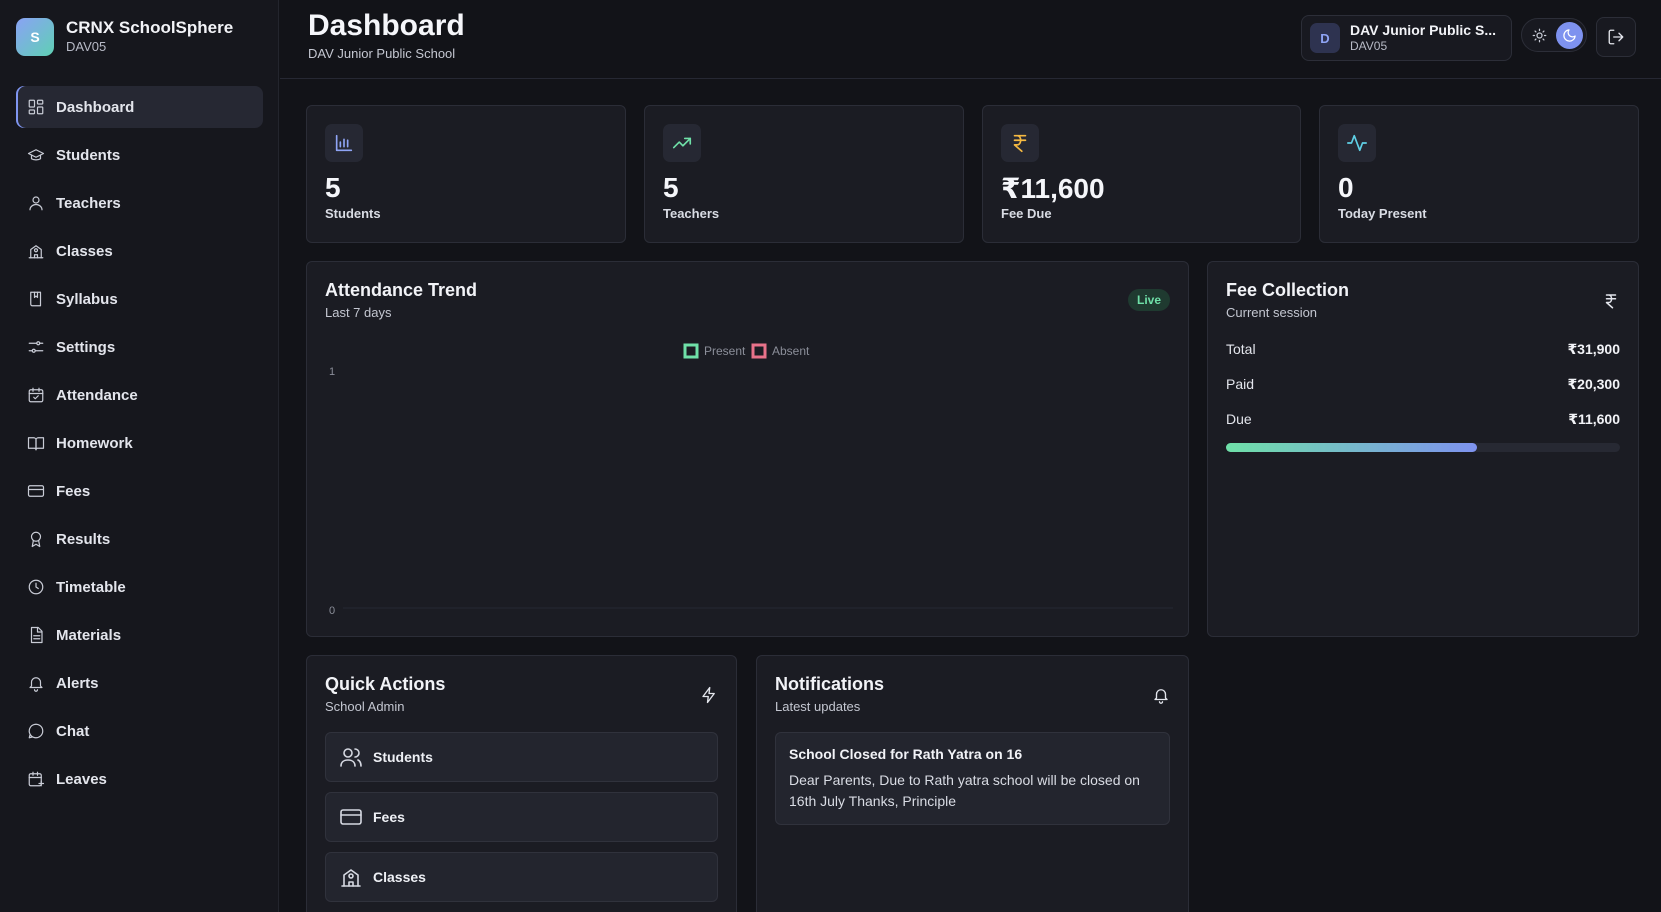  What do you see at coordinates (73, 491) in the screenshot?
I see `sidebar-item-label: Fees` at bounding box center [73, 491].